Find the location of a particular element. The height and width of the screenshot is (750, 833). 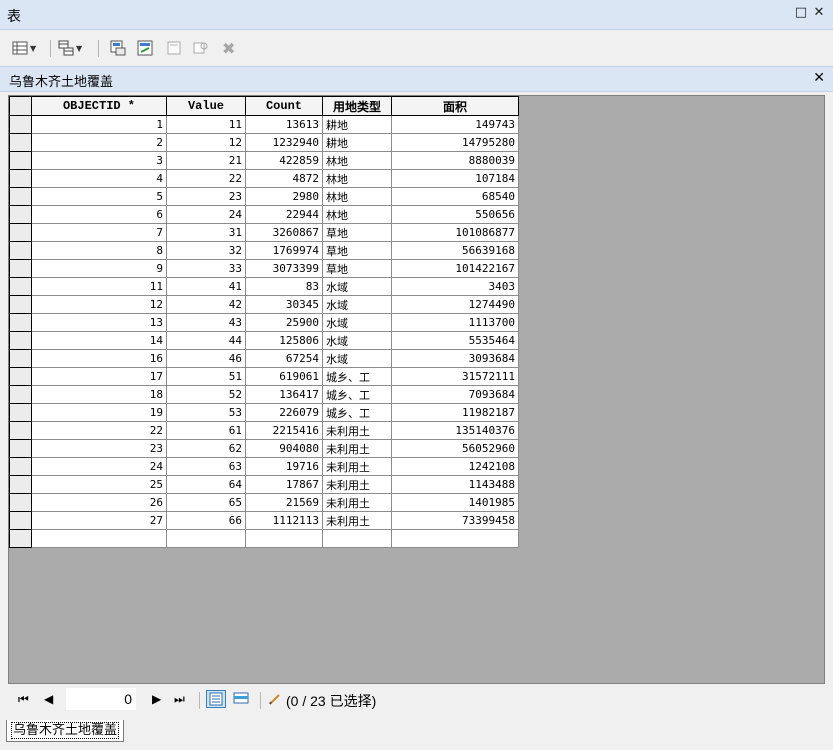

cell-area: 11982187 is located at coordinates (455, 412).